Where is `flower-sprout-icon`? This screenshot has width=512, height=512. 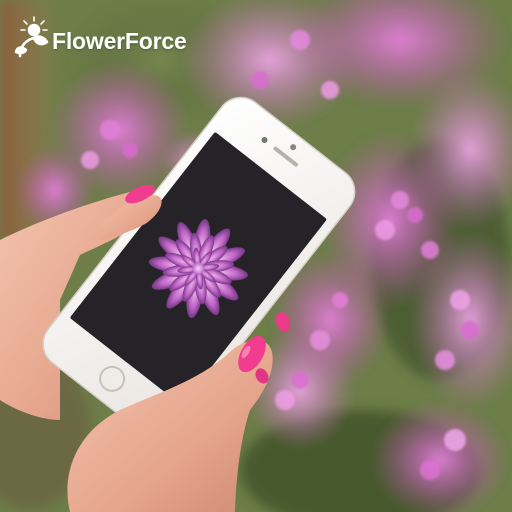 flower-sprout-icon is located at coordinates (31, 37).